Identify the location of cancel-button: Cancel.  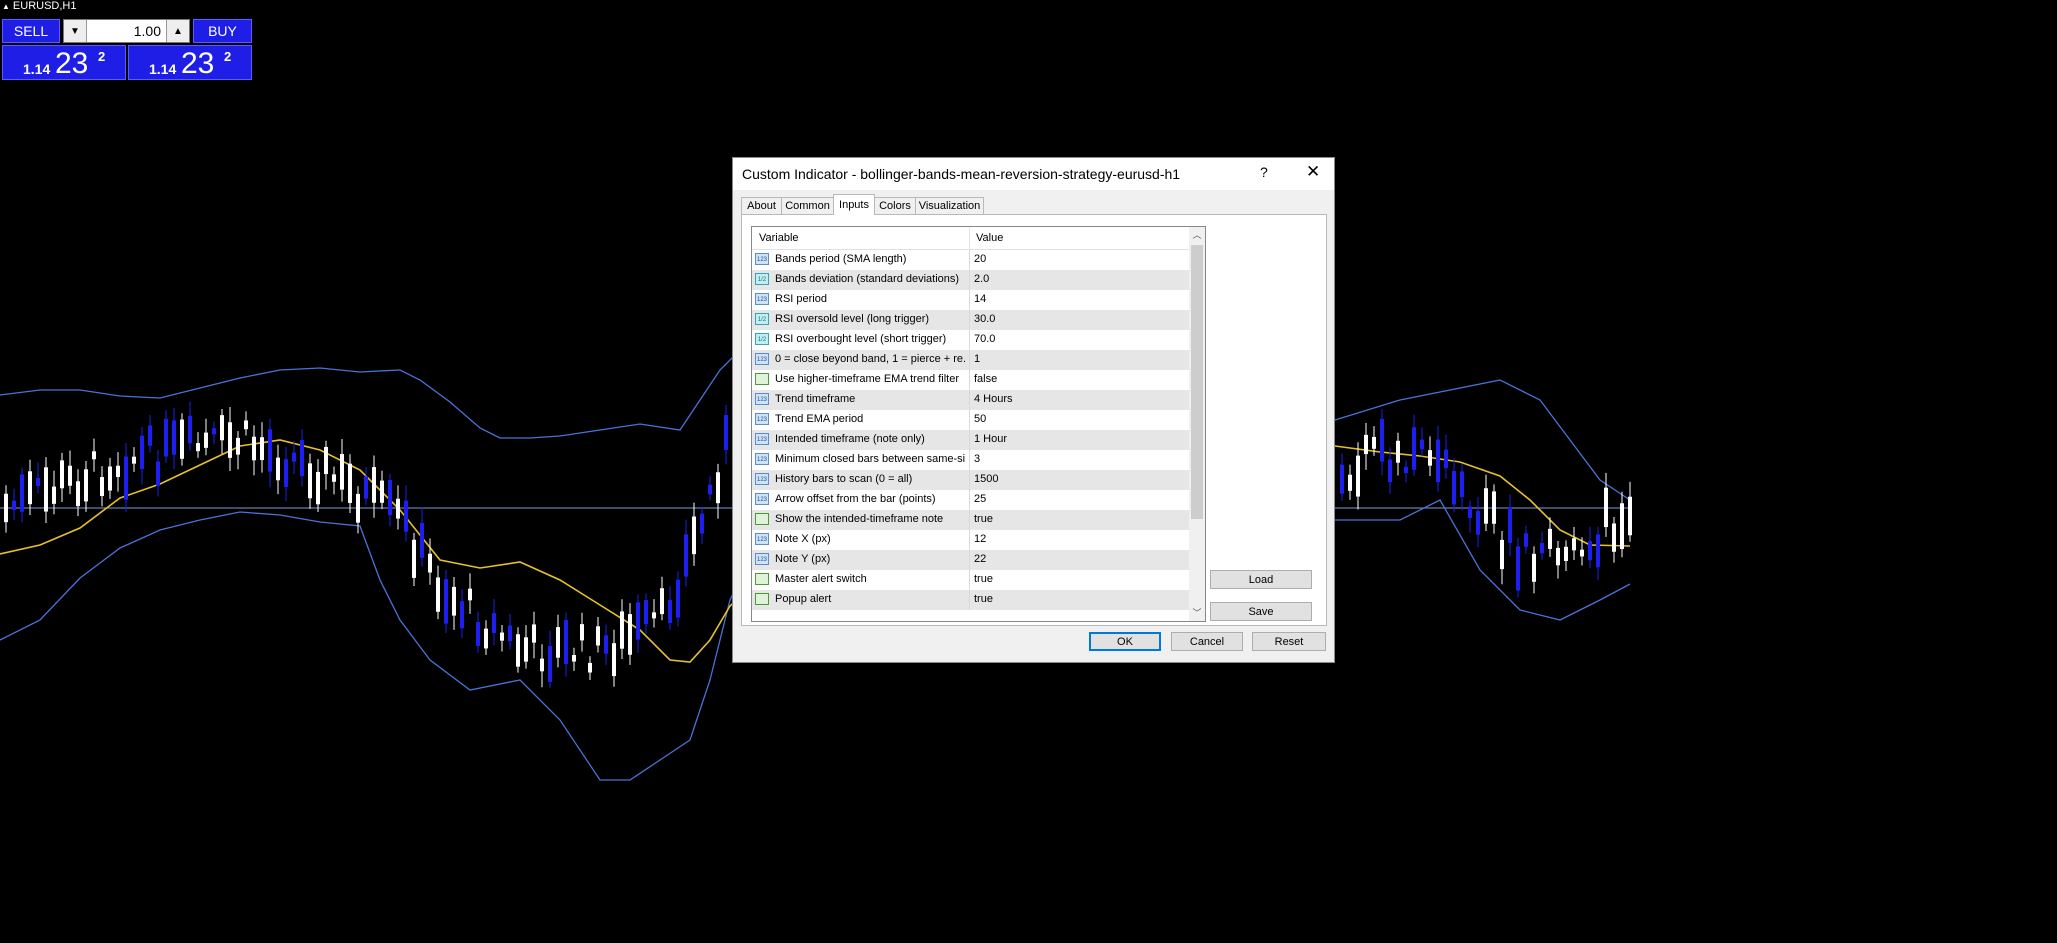
(1207, 641).